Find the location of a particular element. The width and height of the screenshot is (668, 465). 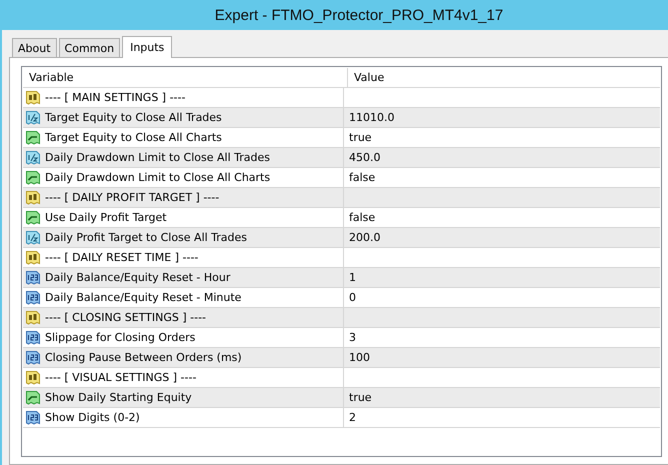

variable-name: ---- [ VISUAL SETTINGS ] ---- is located at coordinates (120, 377).